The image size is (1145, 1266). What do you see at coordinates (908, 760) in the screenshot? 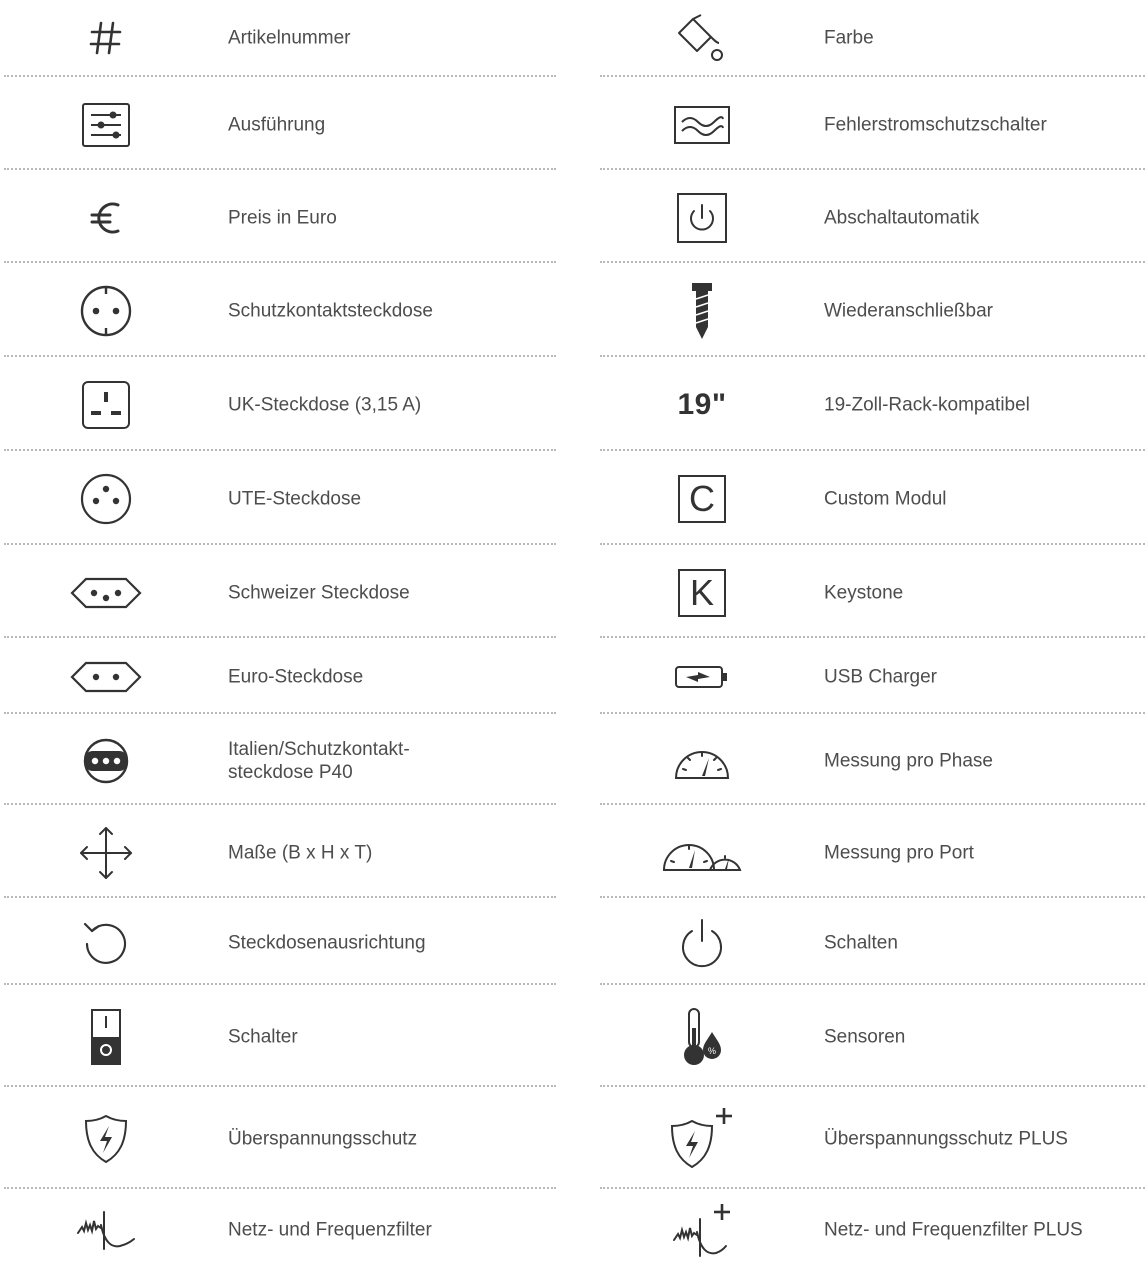
I see `legend-label: Messung pro Phase` at bounding box center [908, 760].